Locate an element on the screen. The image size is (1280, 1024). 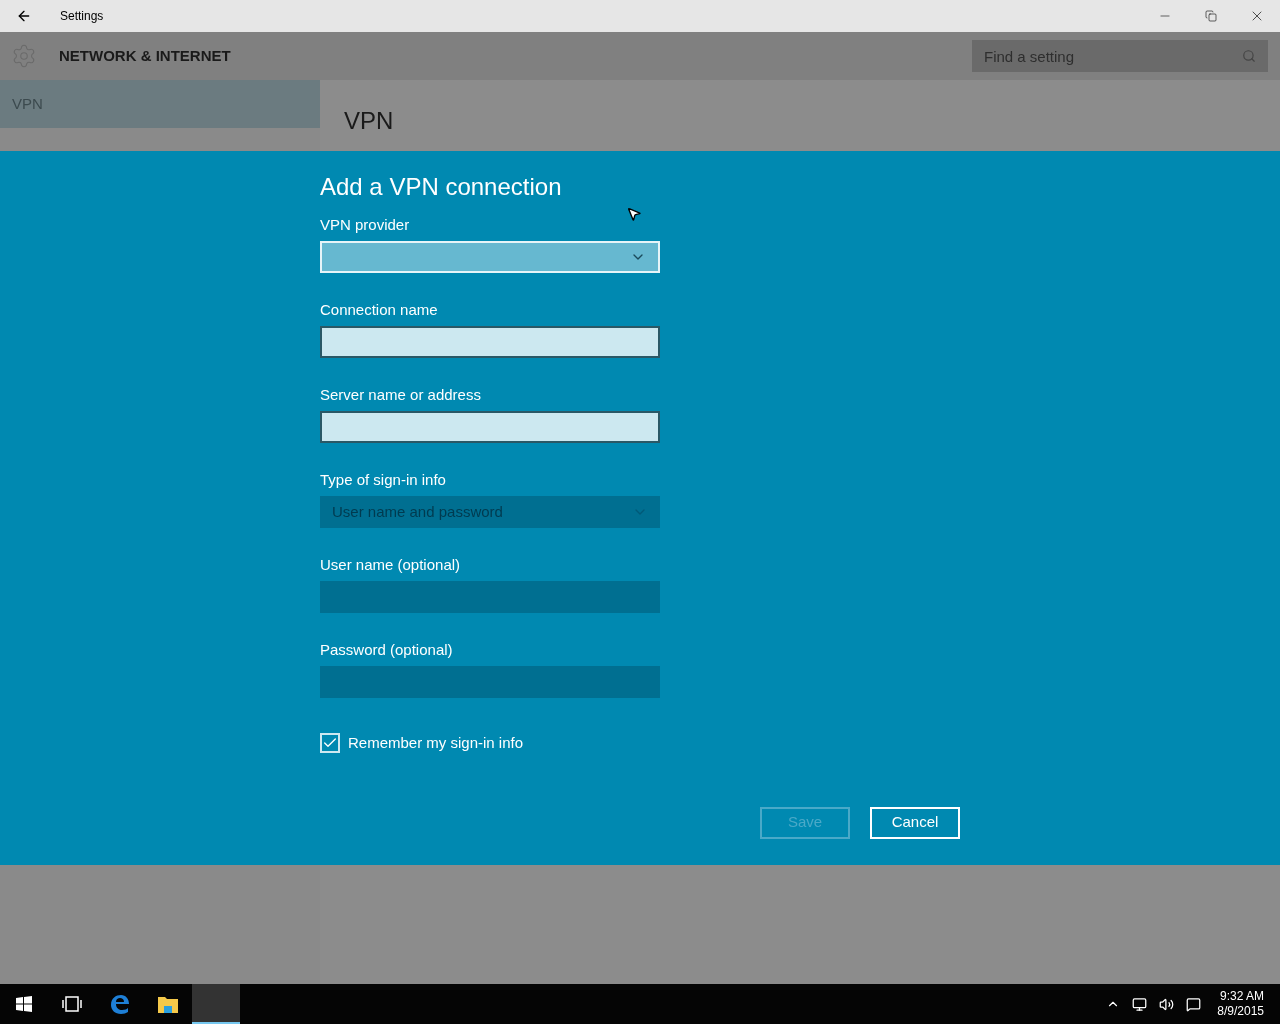
browser-icon is located at coordinates (120, 1004).